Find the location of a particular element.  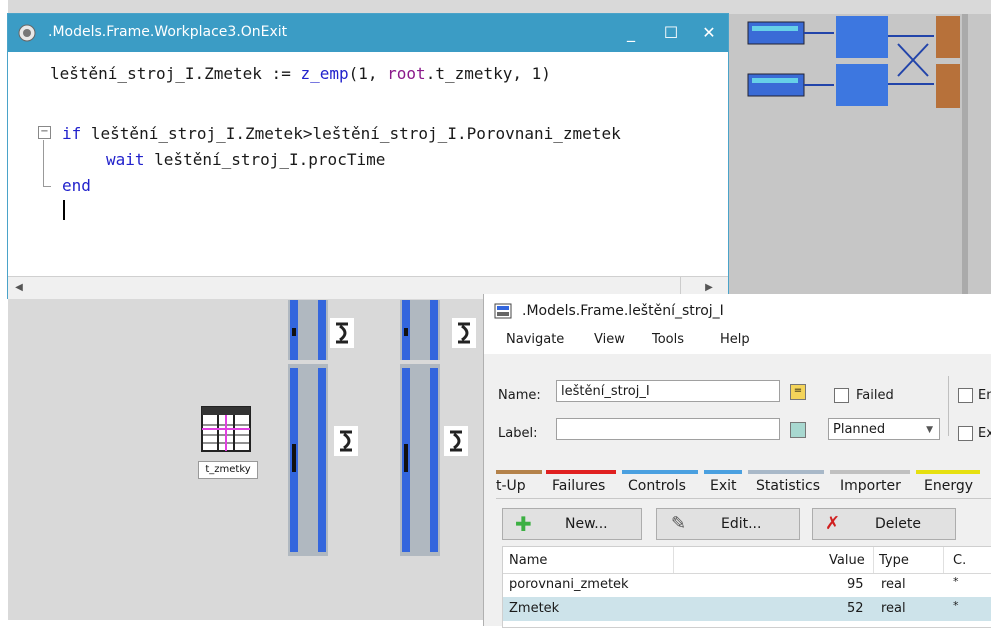

scroll-right-icon: ▶ is located at coordinates (709, 288).